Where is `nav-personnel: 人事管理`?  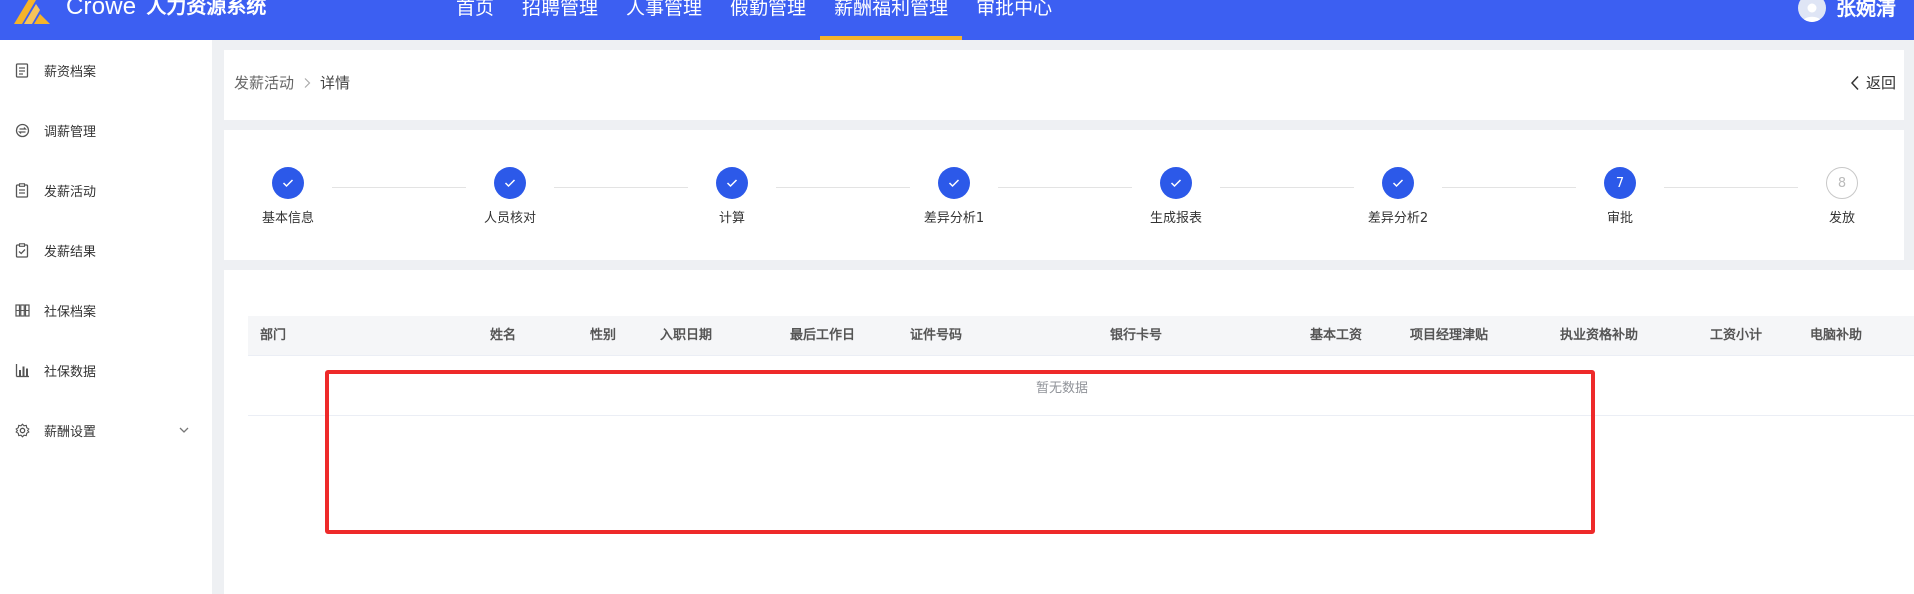
nav-personnel: 人事管理 is located at coordinates (664, 20).